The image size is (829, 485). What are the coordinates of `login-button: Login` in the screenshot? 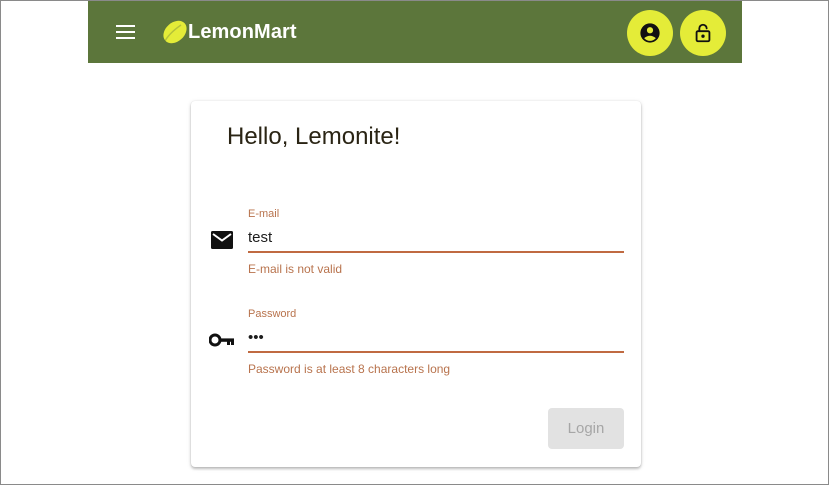 It's located at (586, 428).